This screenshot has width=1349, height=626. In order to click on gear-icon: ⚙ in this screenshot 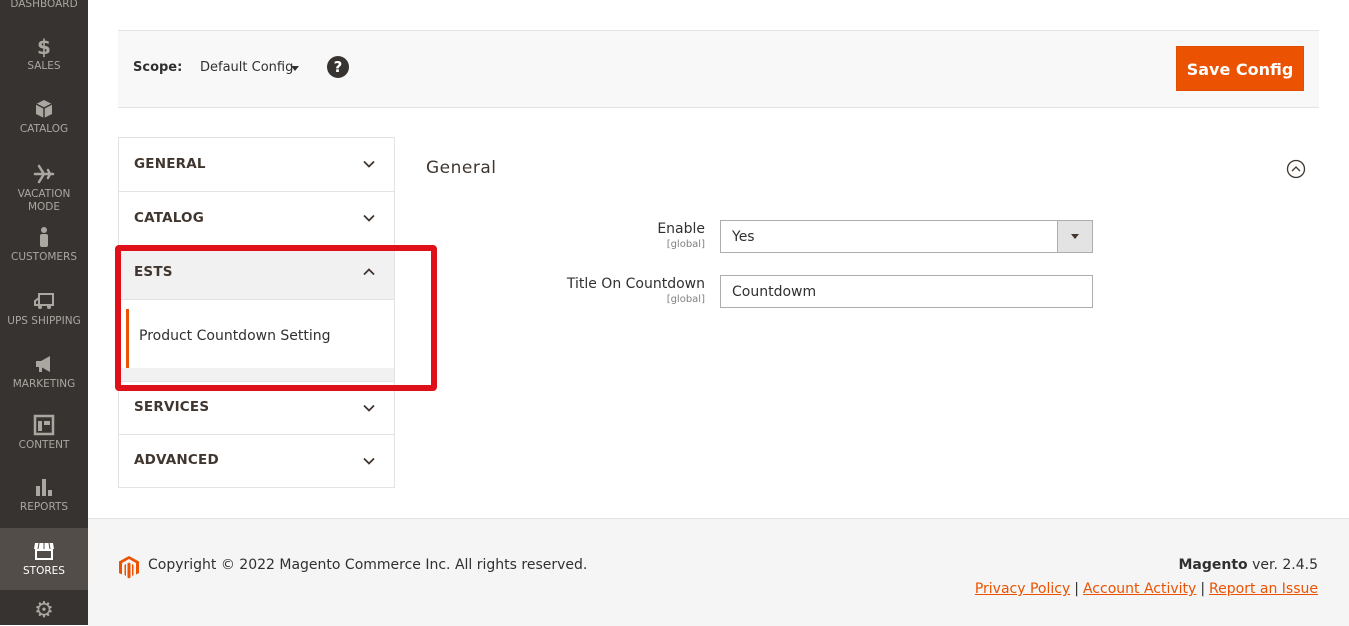, I will do `click(44, 610)`.